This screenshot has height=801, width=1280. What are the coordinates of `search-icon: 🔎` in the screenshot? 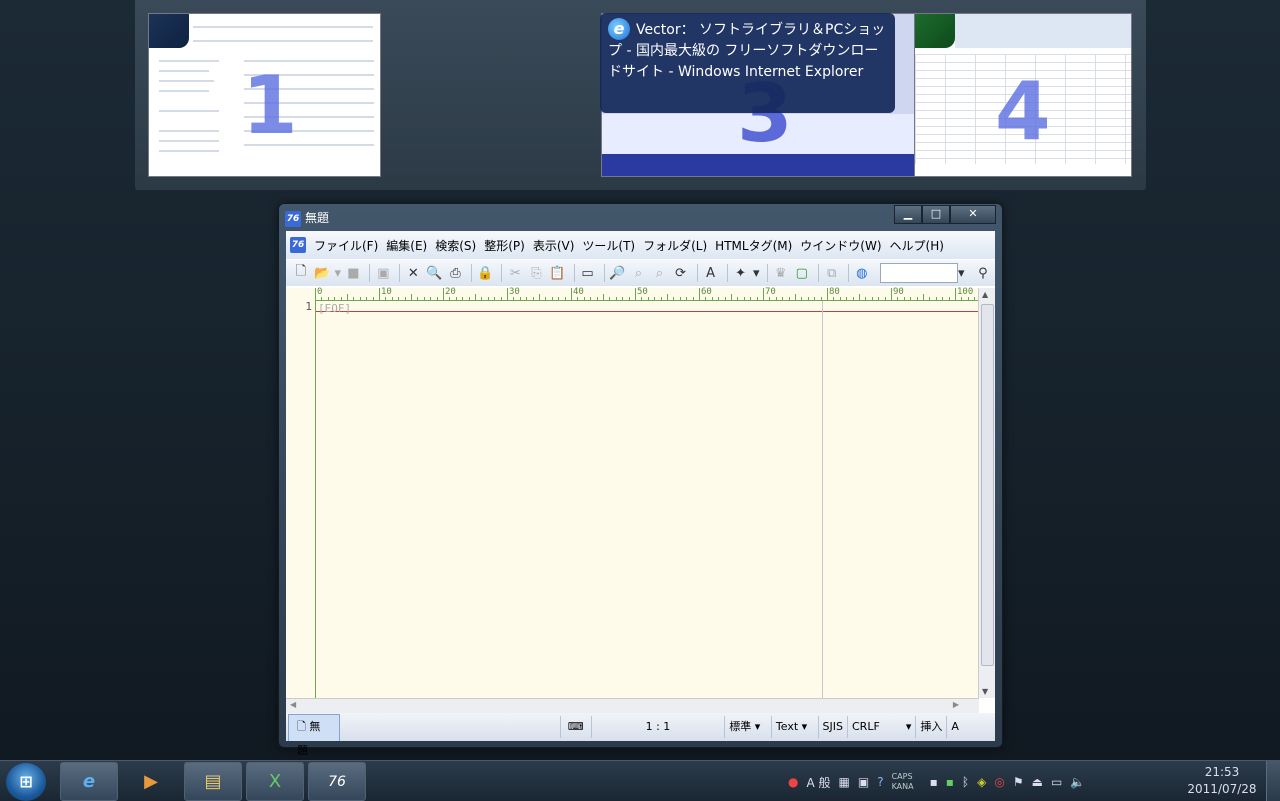 It's located at (617, 273).